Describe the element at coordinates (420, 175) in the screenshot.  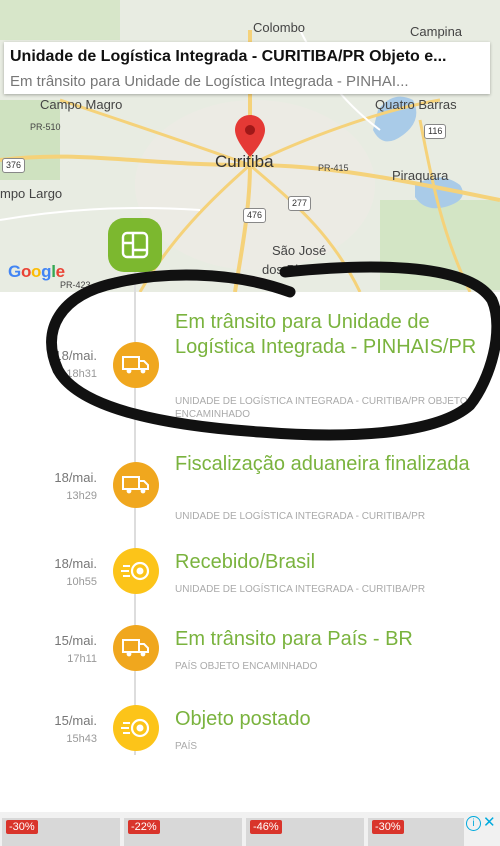
I see `map-label-piraquara: Piraquara` at that location.